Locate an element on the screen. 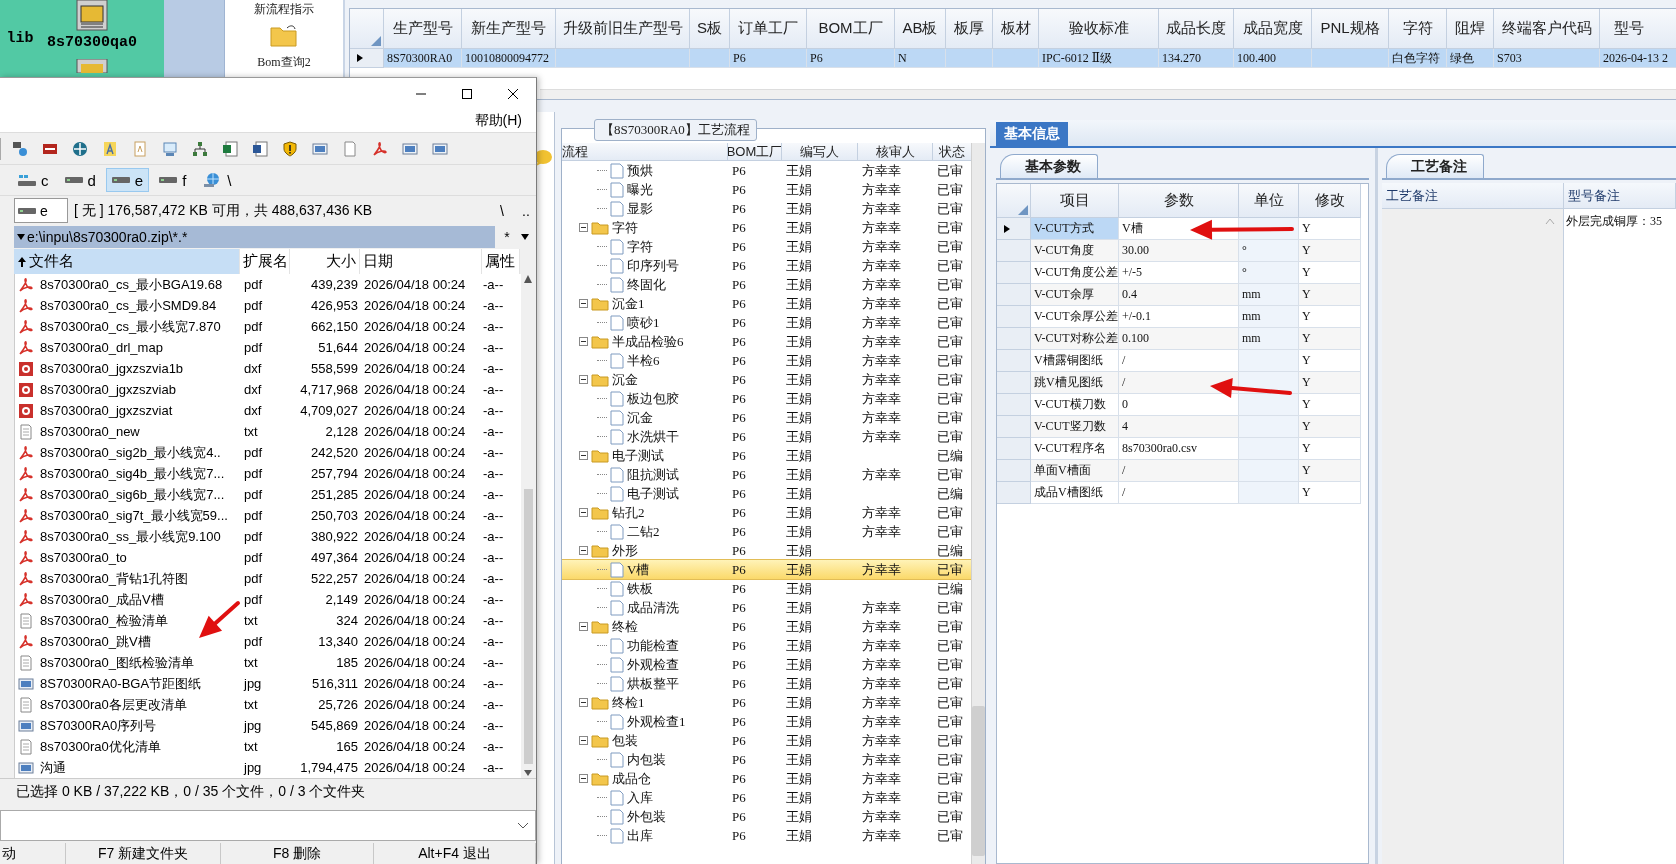 This screenshot has width=1676, height=864. column-header: 编写人 is located at coordinates (820, 152).